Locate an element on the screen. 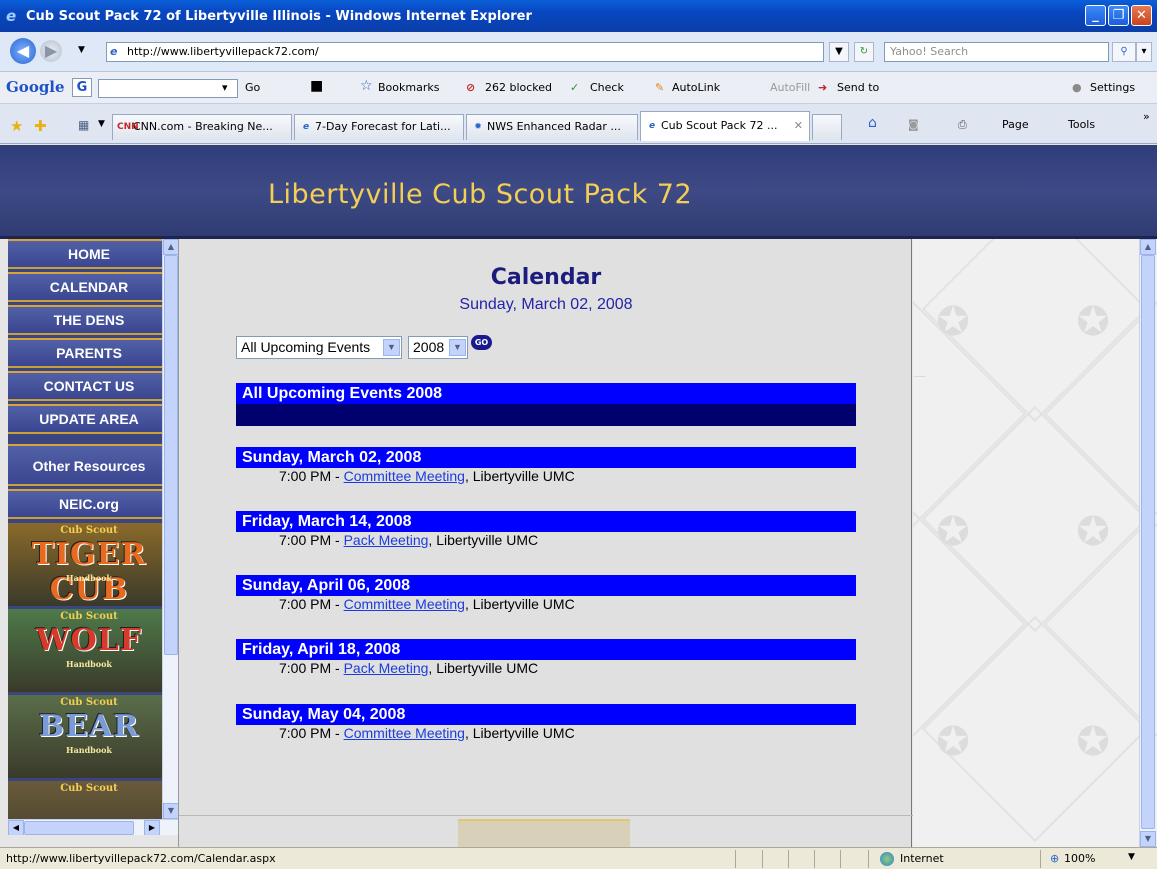 This screenshot has width=1157, height=869. address-field: e http://www.libertyvillepack72.com/ is located at coordinates (465, 52).